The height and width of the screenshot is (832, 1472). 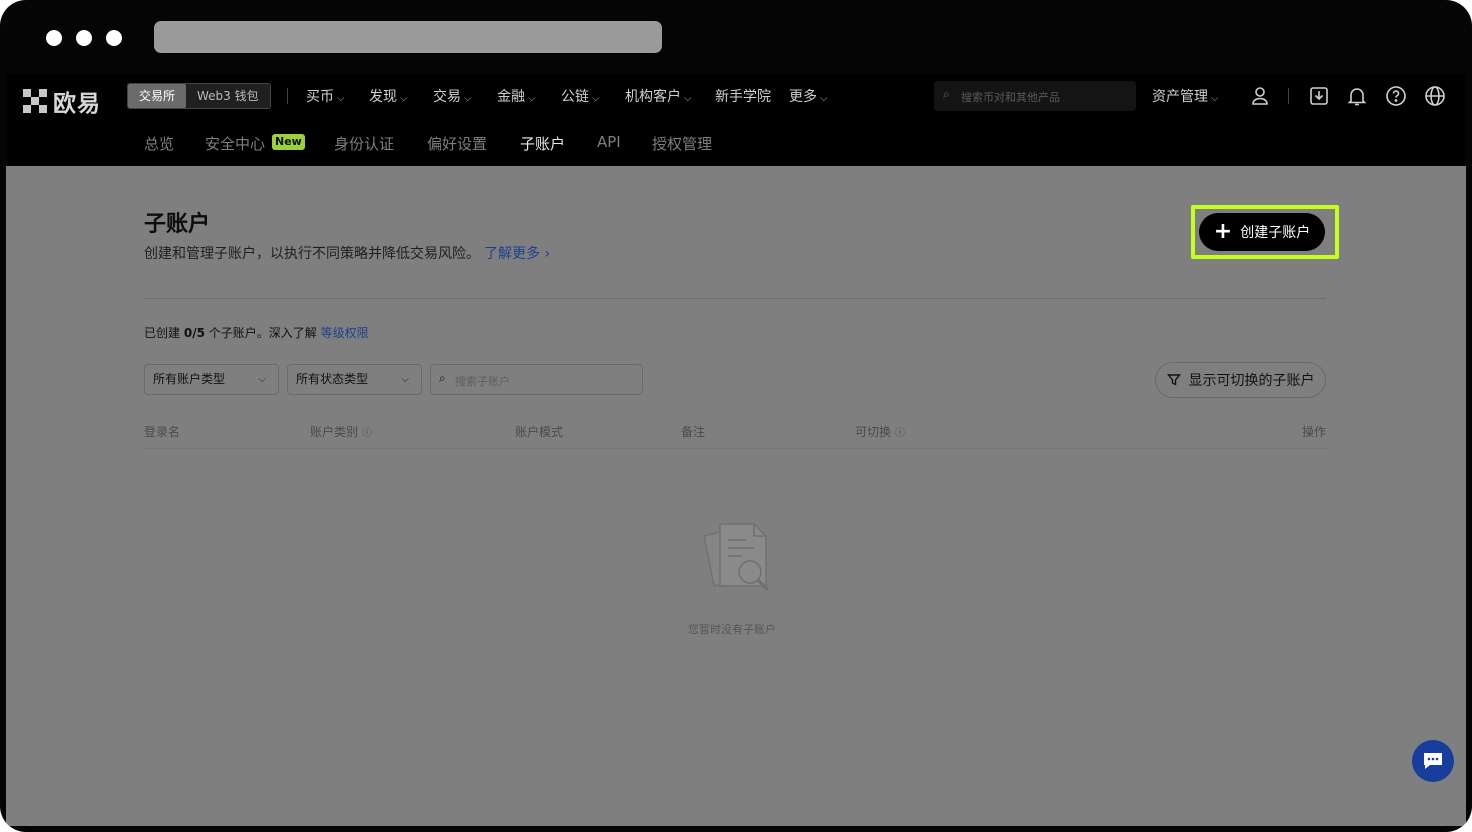 What do you see at coordinates (539, 432) in the screenshot?
I see `col-header-account-mode: 账户模式` at bounding box center [539, 432].